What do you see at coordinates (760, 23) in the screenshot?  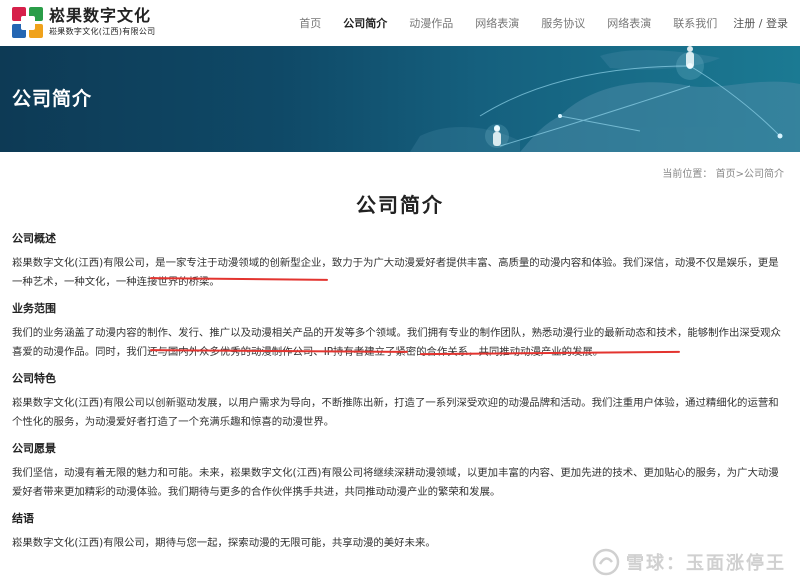 I see `register-login-link: 注册 / 登录` at bounding box center [760, 23].